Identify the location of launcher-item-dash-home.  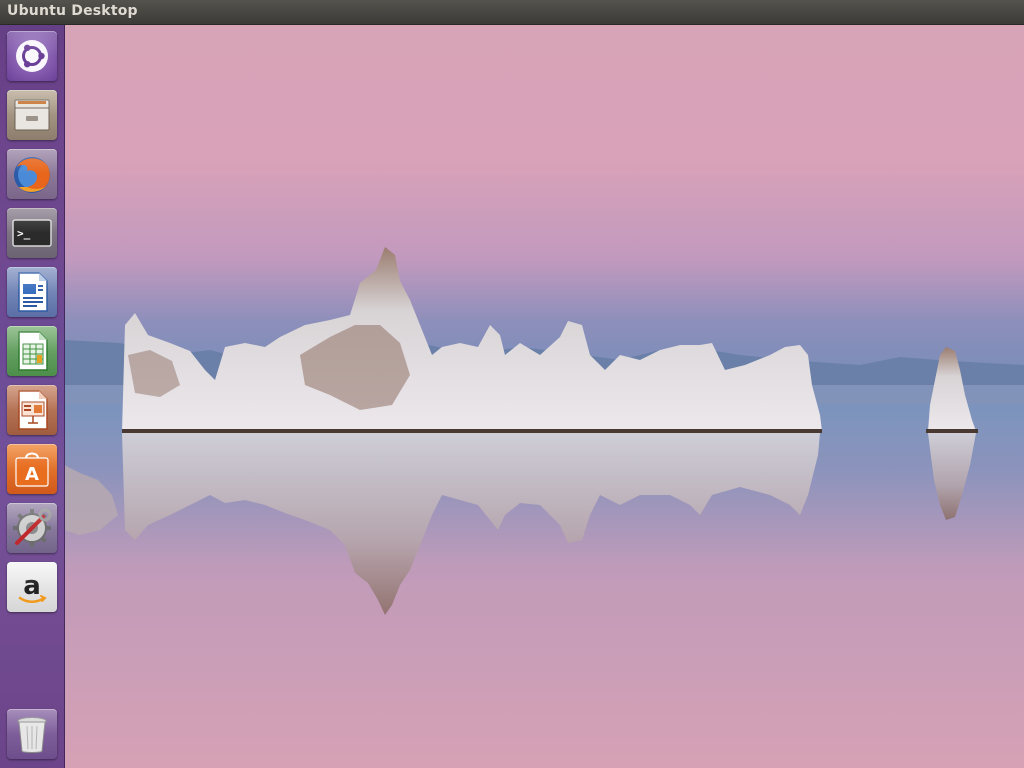
(32, 56).